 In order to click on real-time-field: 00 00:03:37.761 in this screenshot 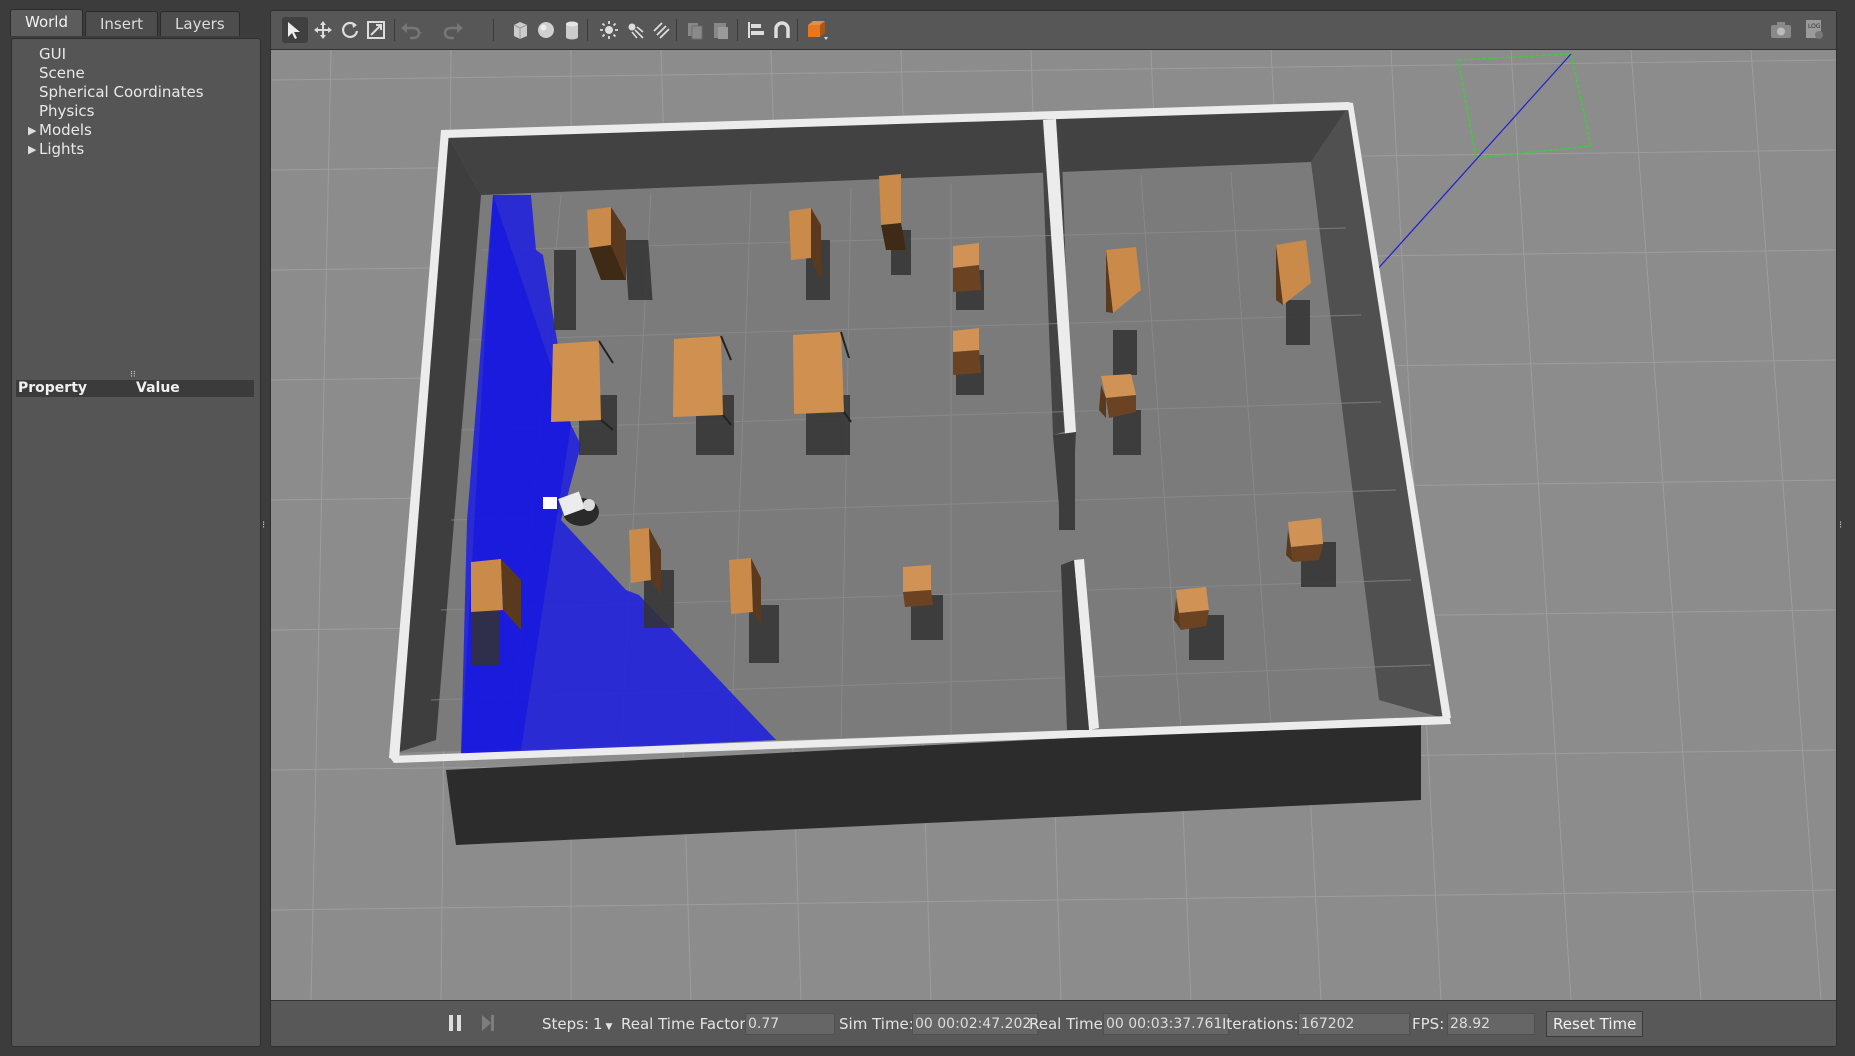, I will do `click(1166, 1024)`.